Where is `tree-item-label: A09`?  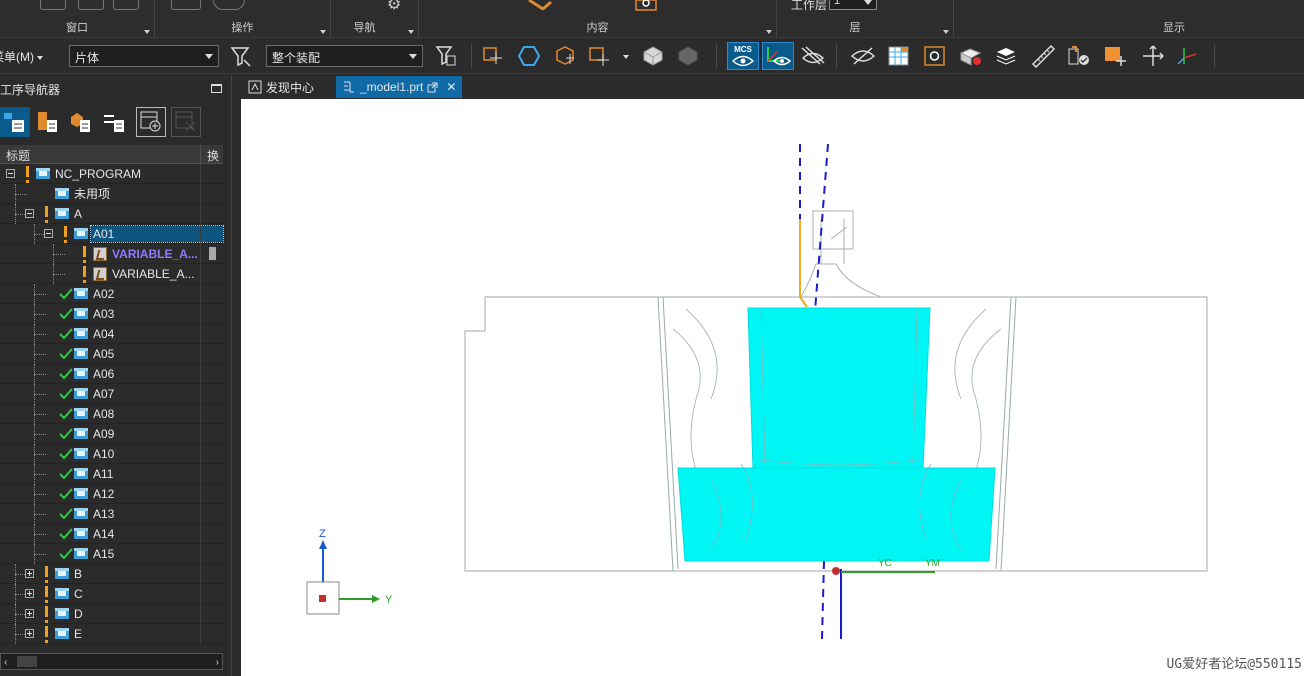
tree-item-label: A09 is located at coordinates (104, 434).